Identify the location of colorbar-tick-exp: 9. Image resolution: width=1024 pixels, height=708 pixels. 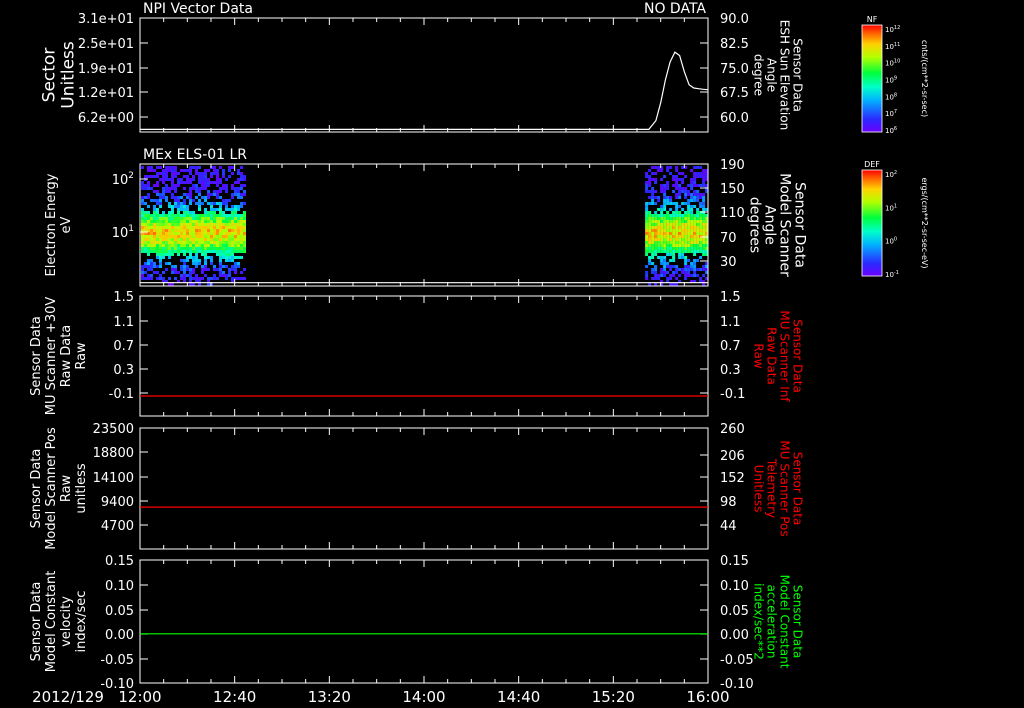
(895, 79).